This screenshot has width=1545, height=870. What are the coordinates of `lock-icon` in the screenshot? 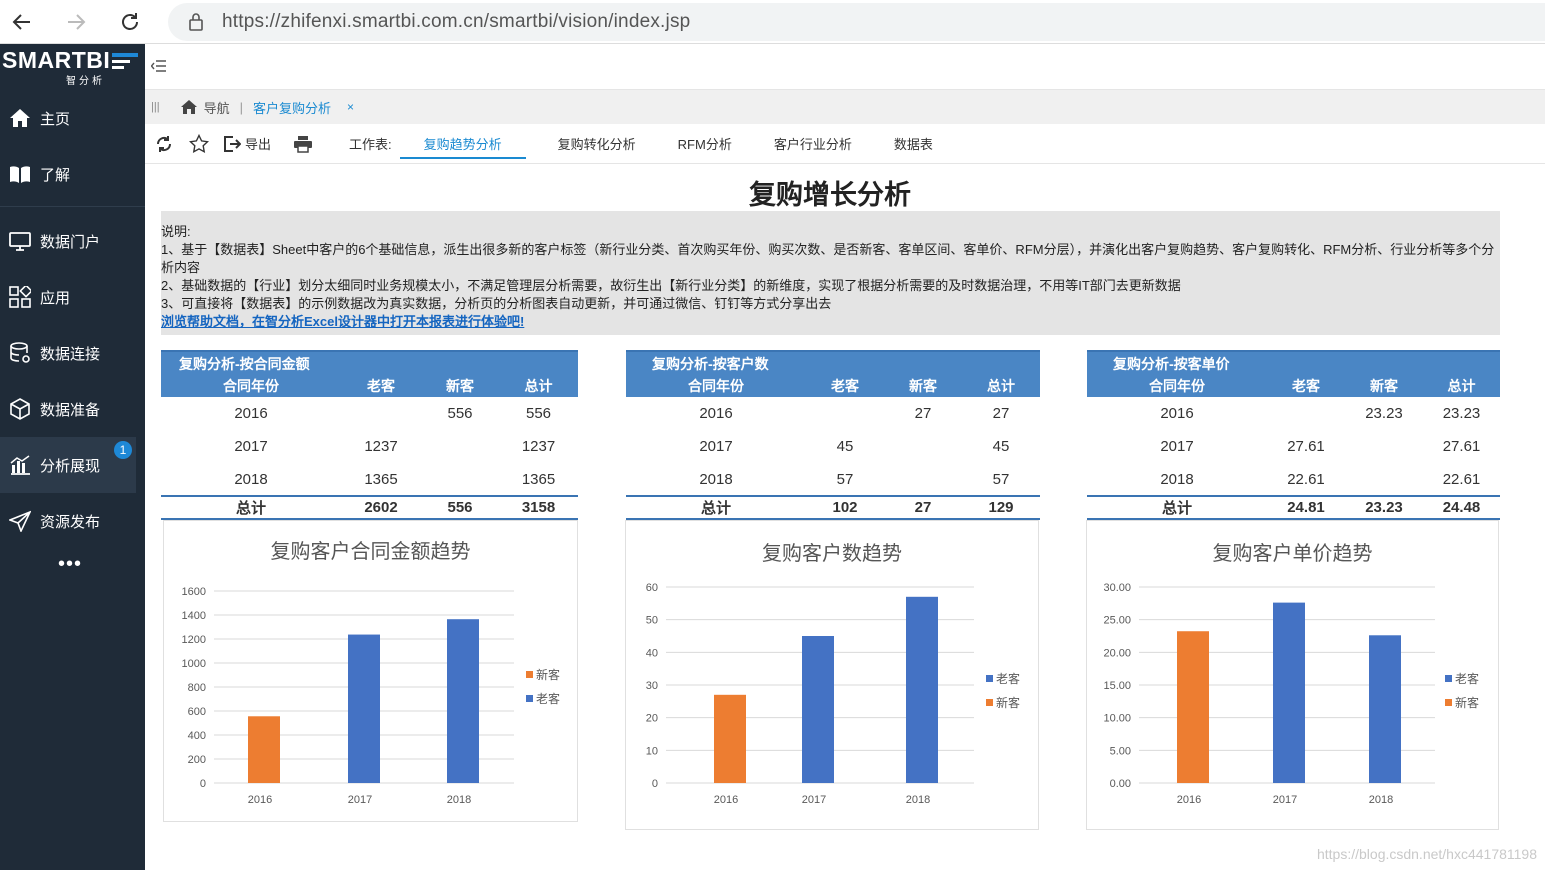 It's located at (196, 22).